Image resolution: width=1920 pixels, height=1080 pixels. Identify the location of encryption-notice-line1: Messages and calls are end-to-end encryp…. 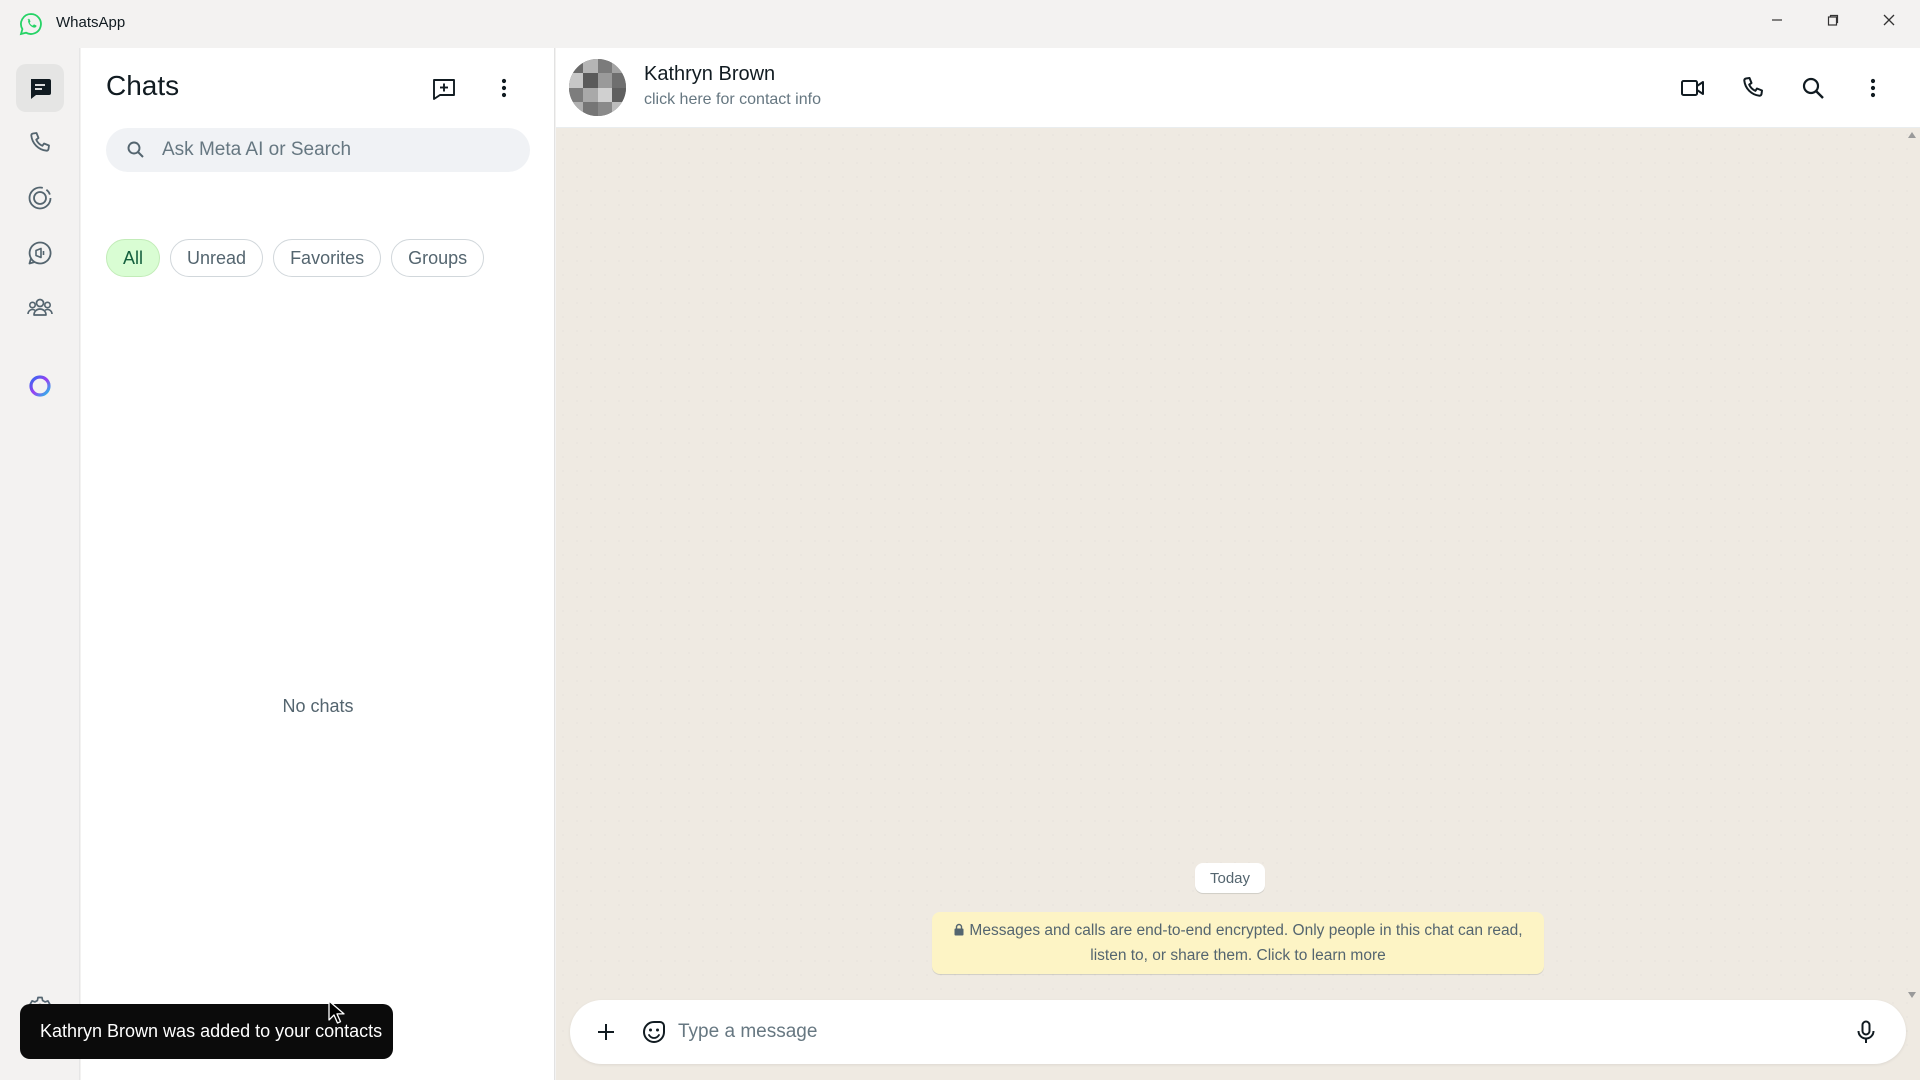
(1246, 930).